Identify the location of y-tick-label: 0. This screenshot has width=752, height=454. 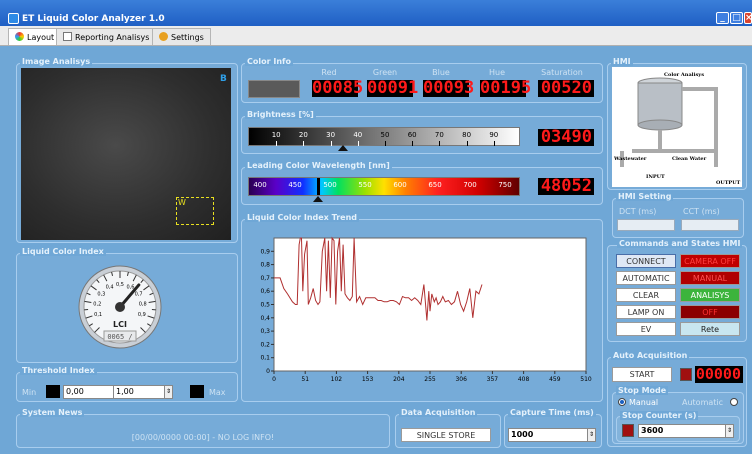
(268, 371).